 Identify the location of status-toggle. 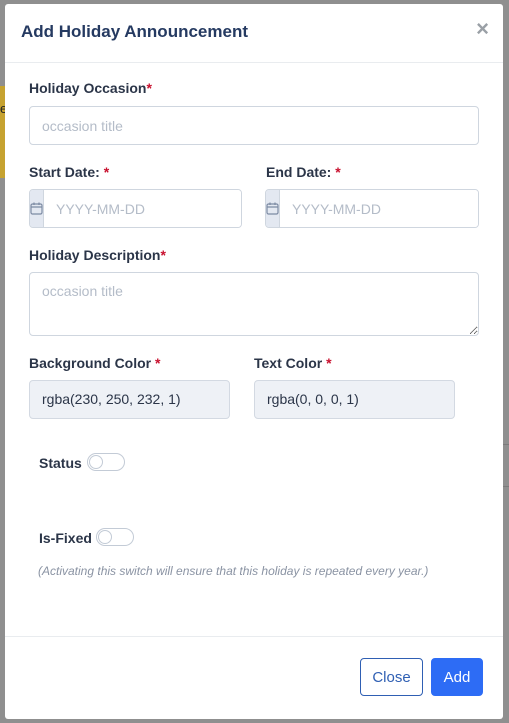
(106, 462).